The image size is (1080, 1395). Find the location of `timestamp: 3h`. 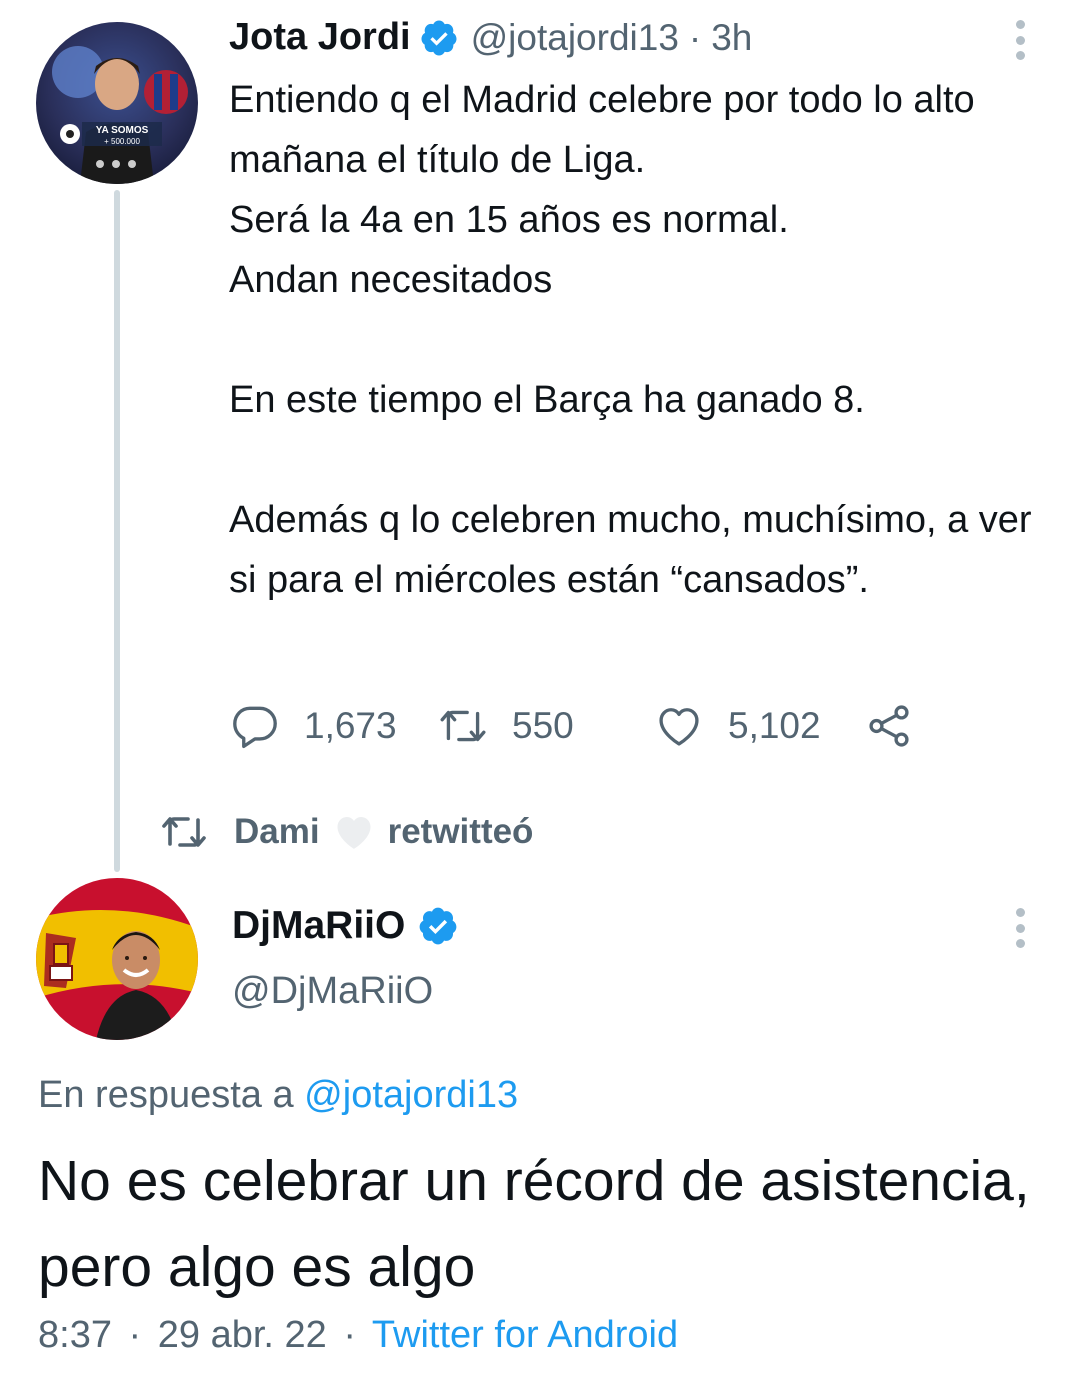

timestamp: 3h is located at coordinates (731, 38).